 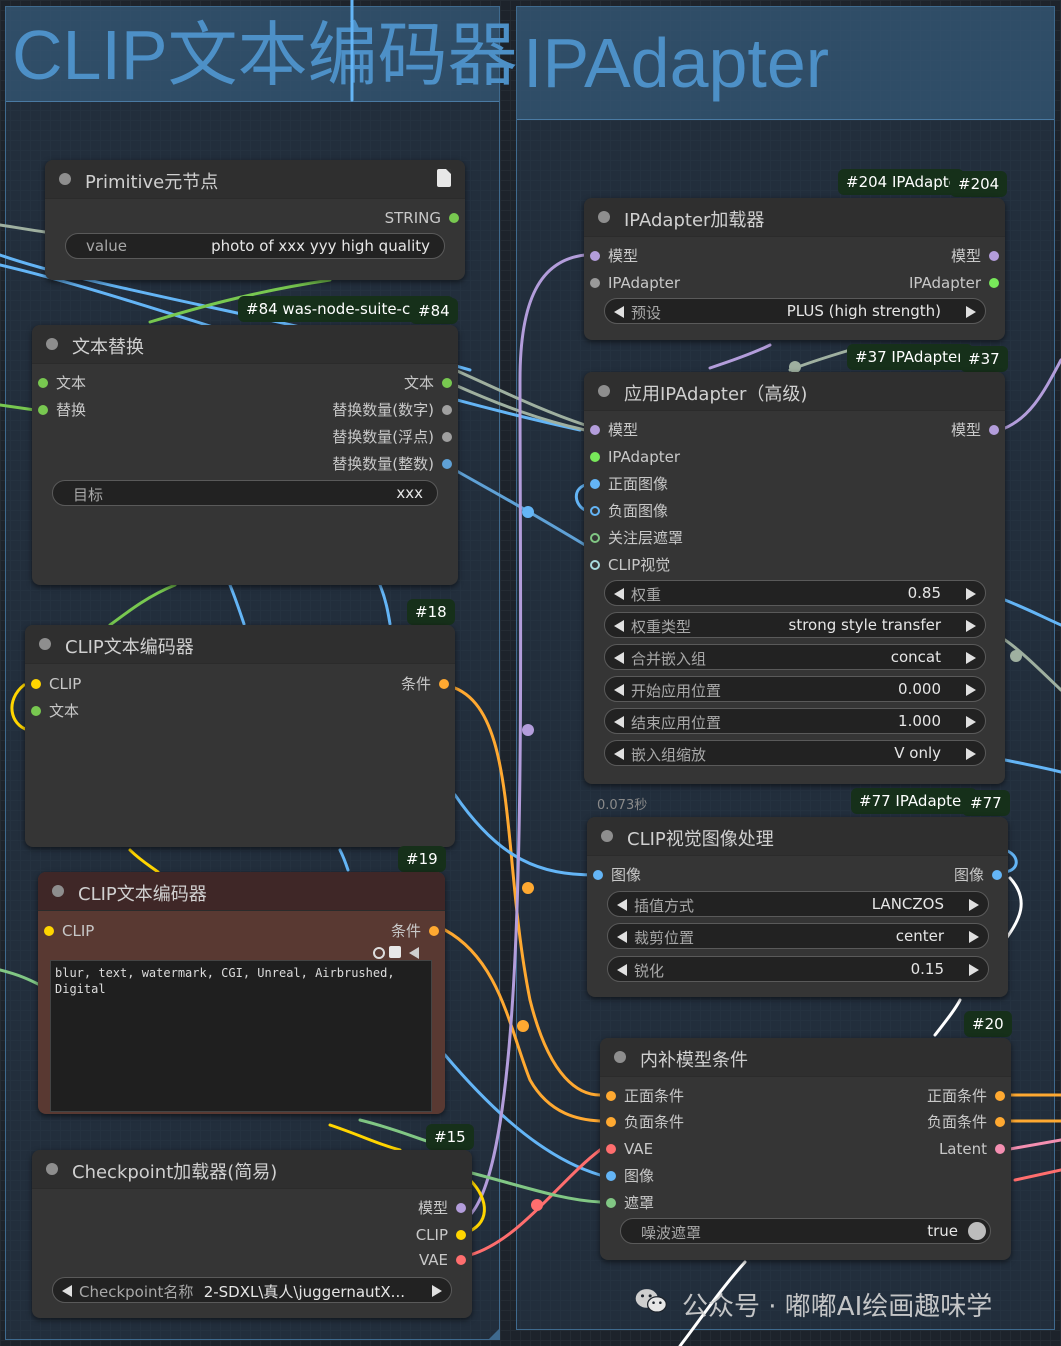 I want to click on node-apply-ipadapter-header: 应用IPAdapter（高级), so click(x=794, y=391).